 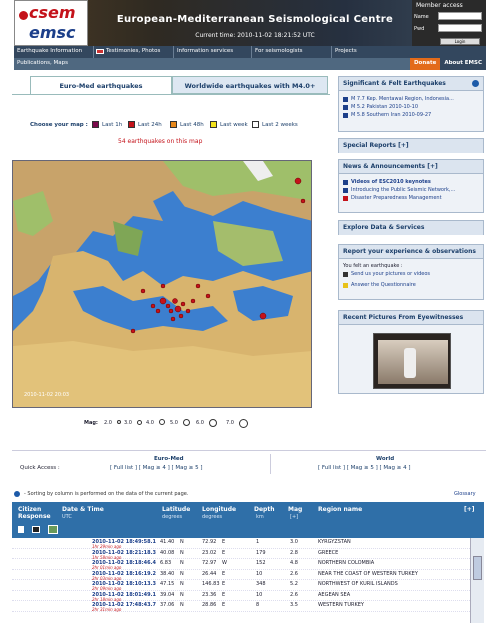 I want to click on row-magnitude: 2.8, so click(x=294, y=552).